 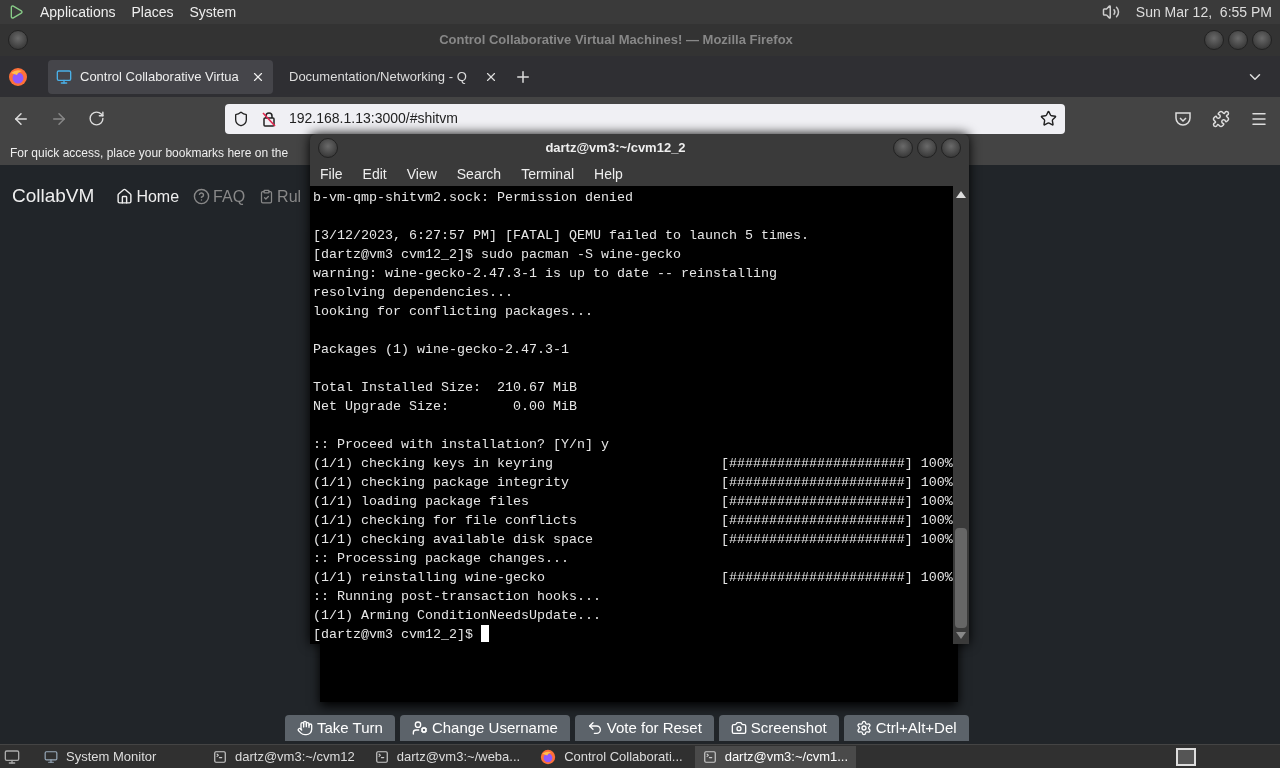 I want to click on workspace-switcher-icon, so click(x=1186, y=756).